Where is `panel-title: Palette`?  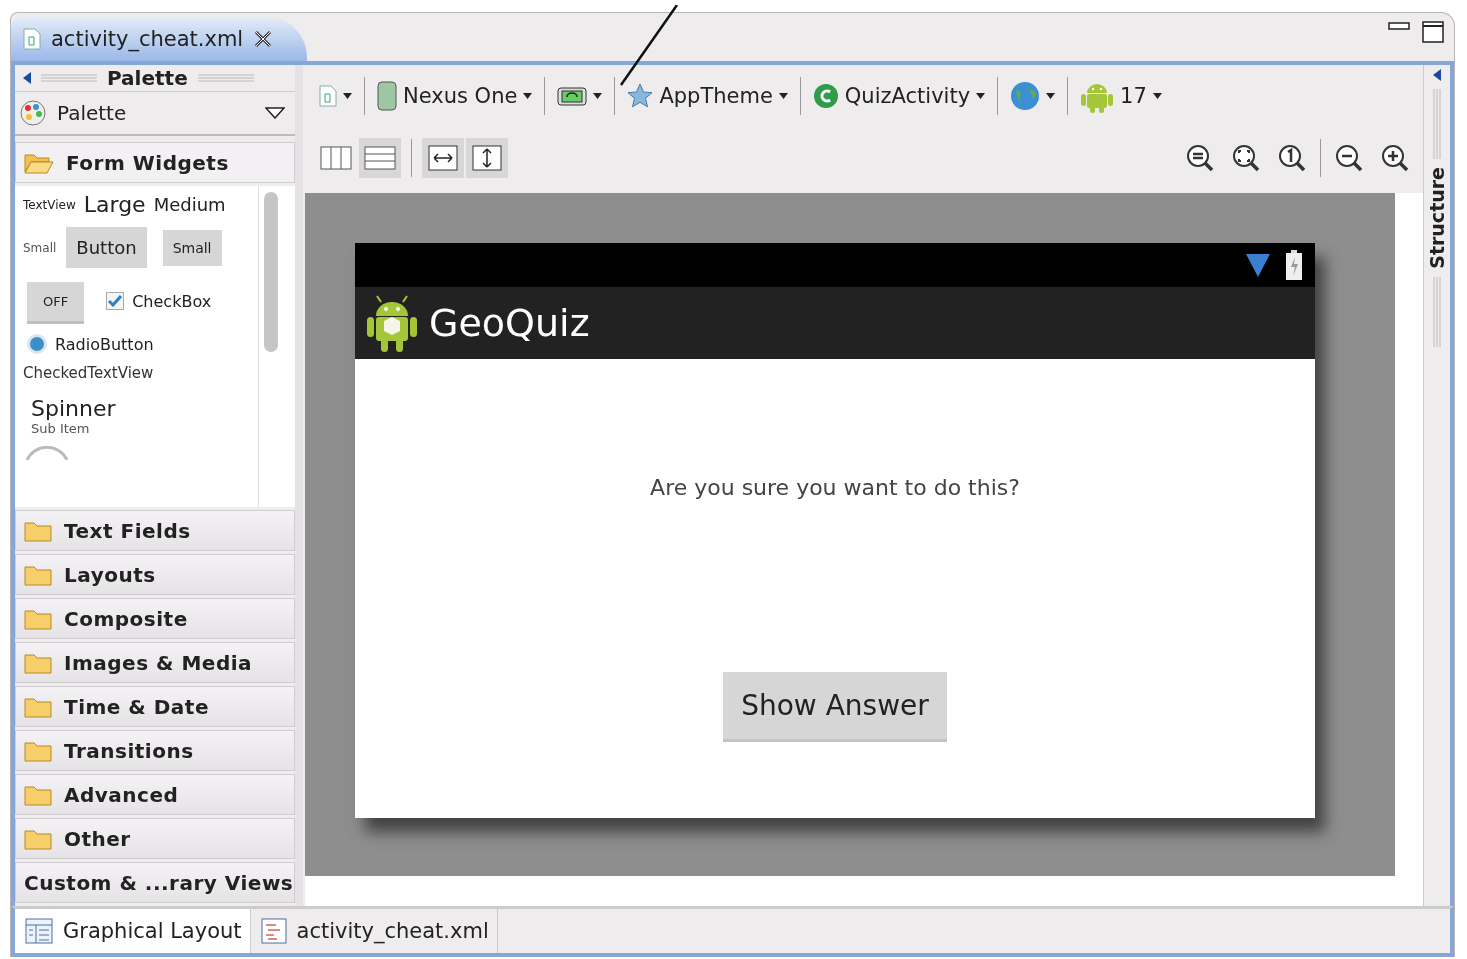
panel-title: Palette is located at coordinates (147, 78).